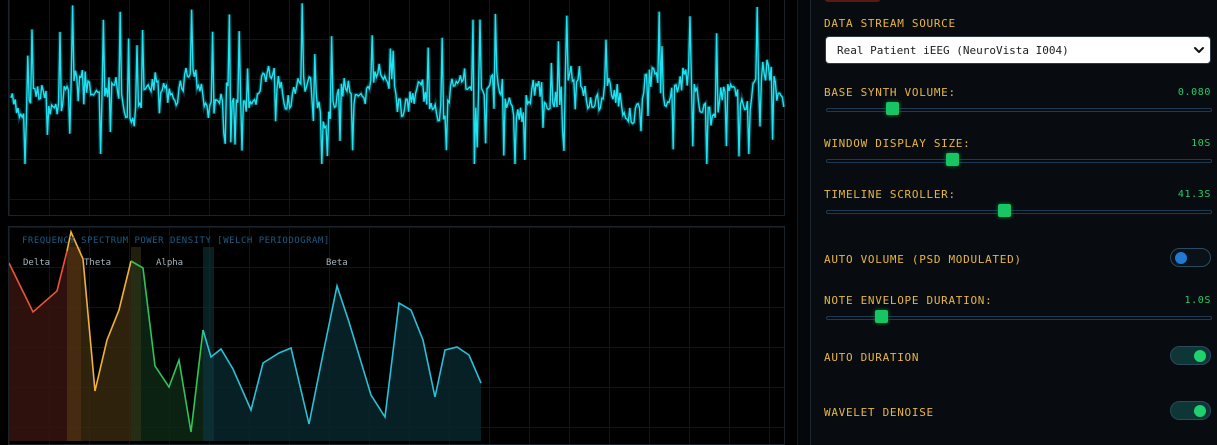  What do you see at coordinates (97, 263) in the screenshot?
I see `band-label-theta: Theta` at bounding box center [97, 263].